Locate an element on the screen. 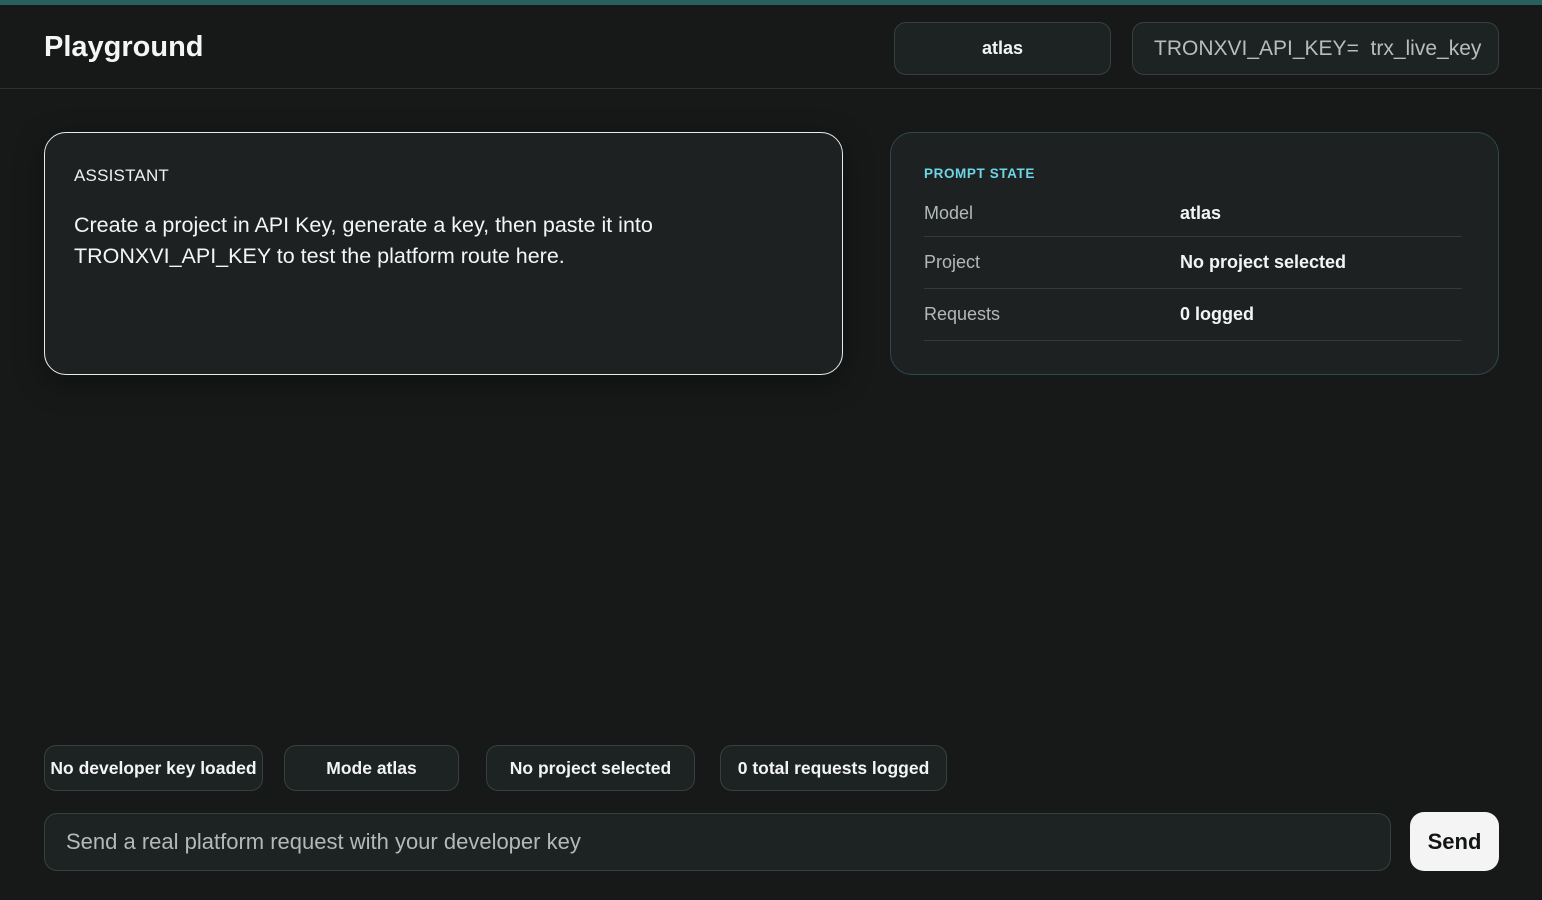  page-title: Playground is located at coordinates (124, 47).